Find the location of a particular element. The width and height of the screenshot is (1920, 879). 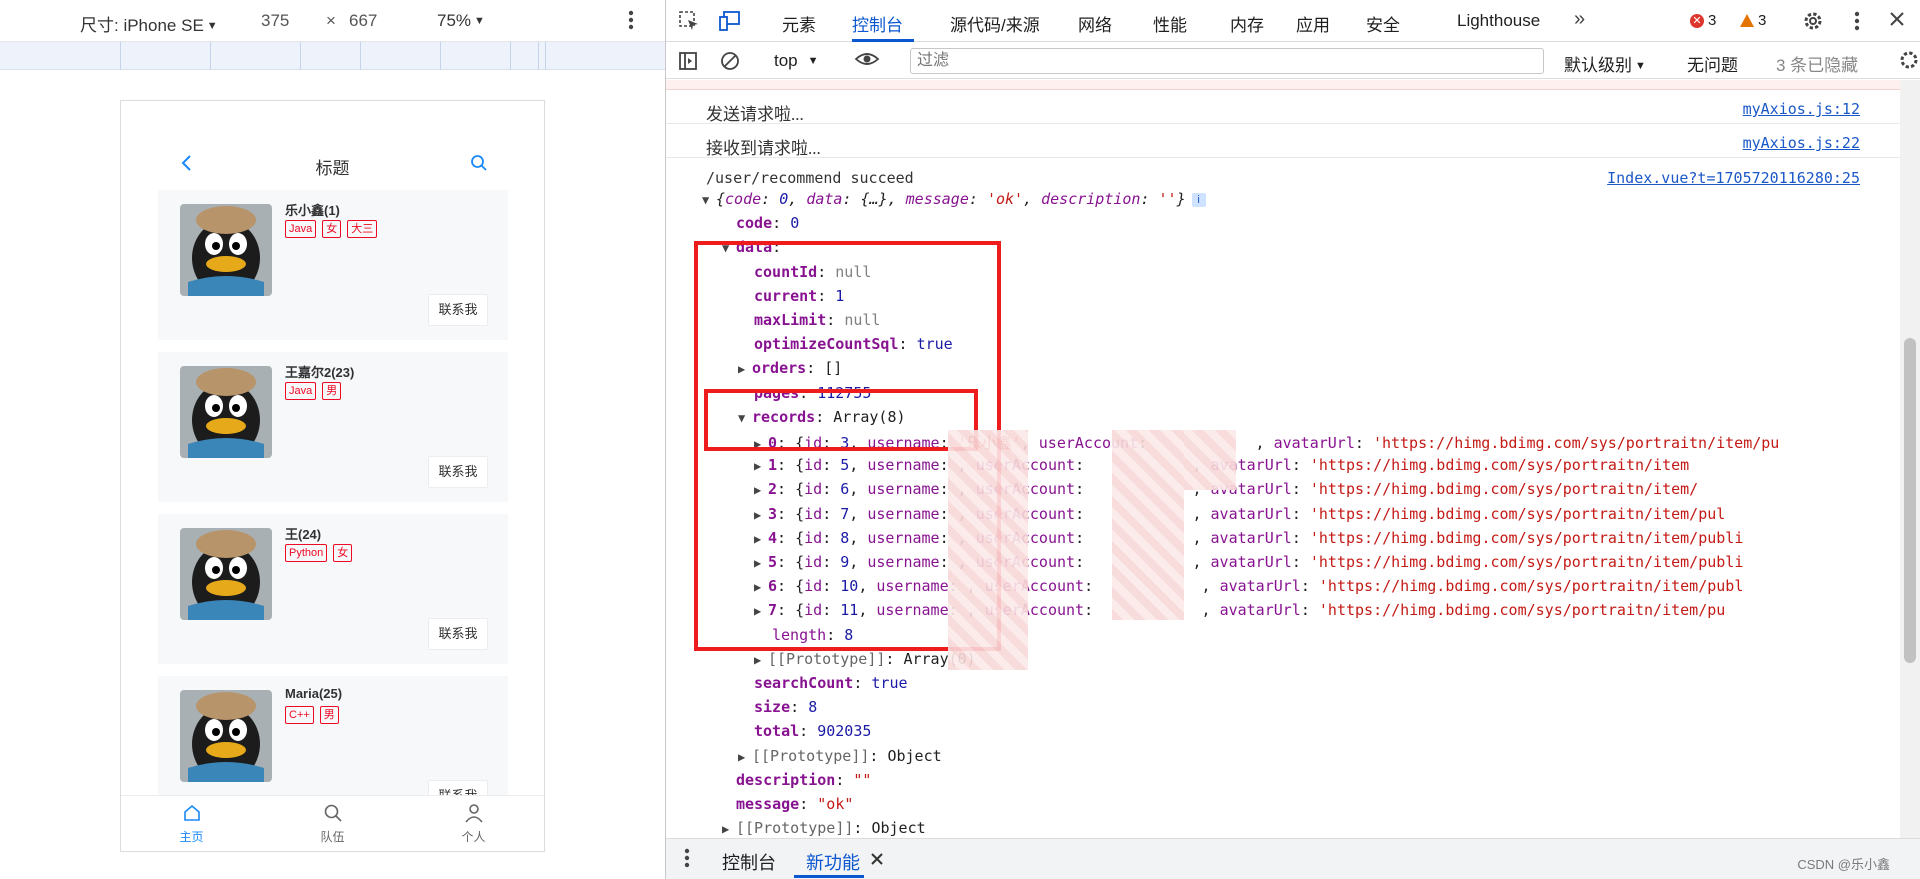

clear-console-icon is located at coordinates (730, 63).